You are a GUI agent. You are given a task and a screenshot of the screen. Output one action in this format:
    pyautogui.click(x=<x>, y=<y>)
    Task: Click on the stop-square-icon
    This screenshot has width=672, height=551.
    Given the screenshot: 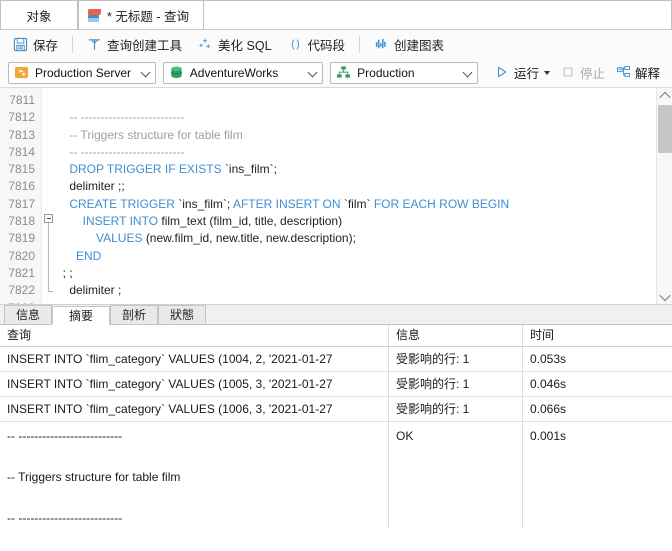 What is the action you would take?
    pyautogui.click(x=568, y=72)
    